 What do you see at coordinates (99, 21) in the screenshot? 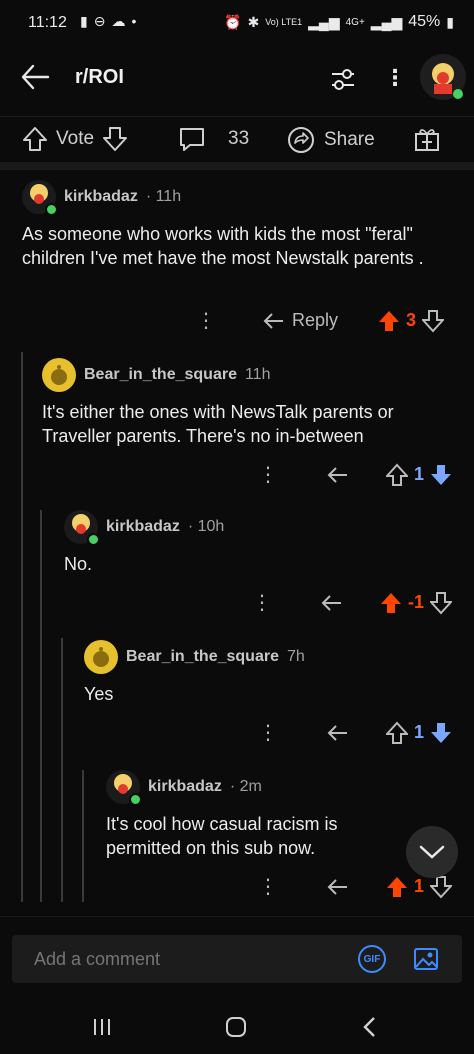
I see `do-not-disturb-icon: ⊖` at bounding box center [99, 21].